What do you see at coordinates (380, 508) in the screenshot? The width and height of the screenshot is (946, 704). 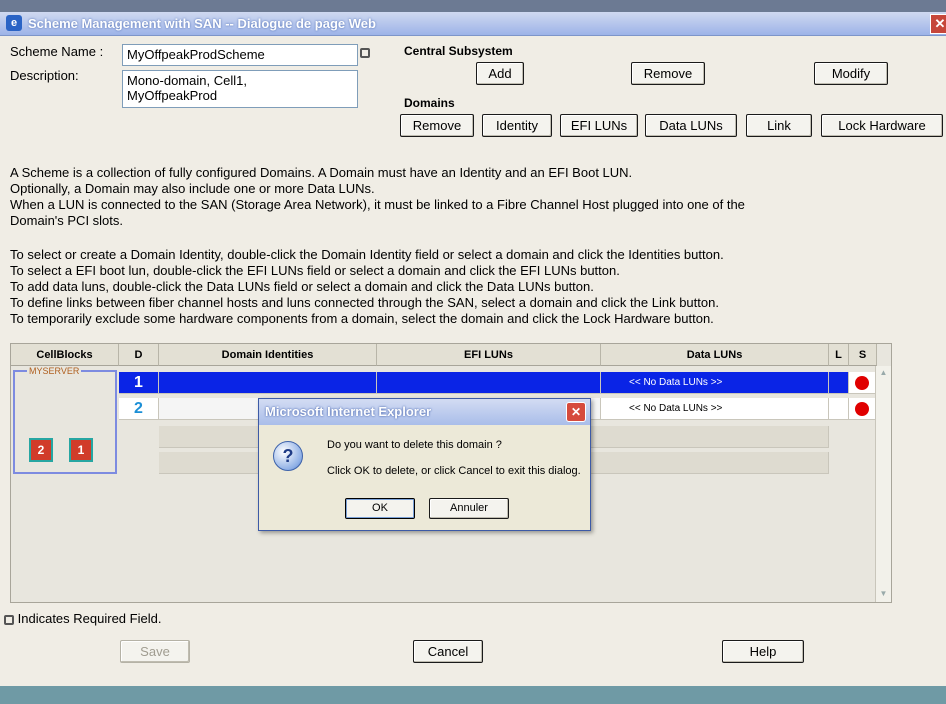 I see `ok-button: OK` at bounding box center [380, 508].